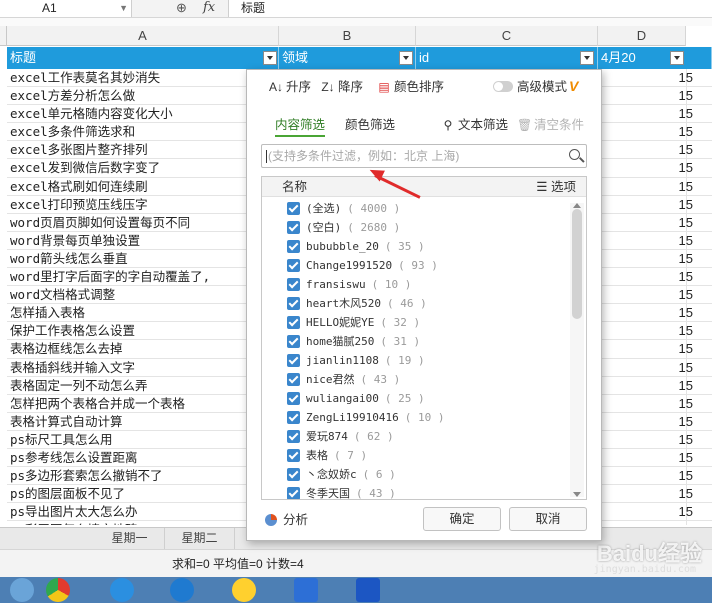  What do you see at coordinates (550, 125) in the screenshot?
I see `clear-conditions-button: 🗑 清空条件` at bounding box center [550, 125].